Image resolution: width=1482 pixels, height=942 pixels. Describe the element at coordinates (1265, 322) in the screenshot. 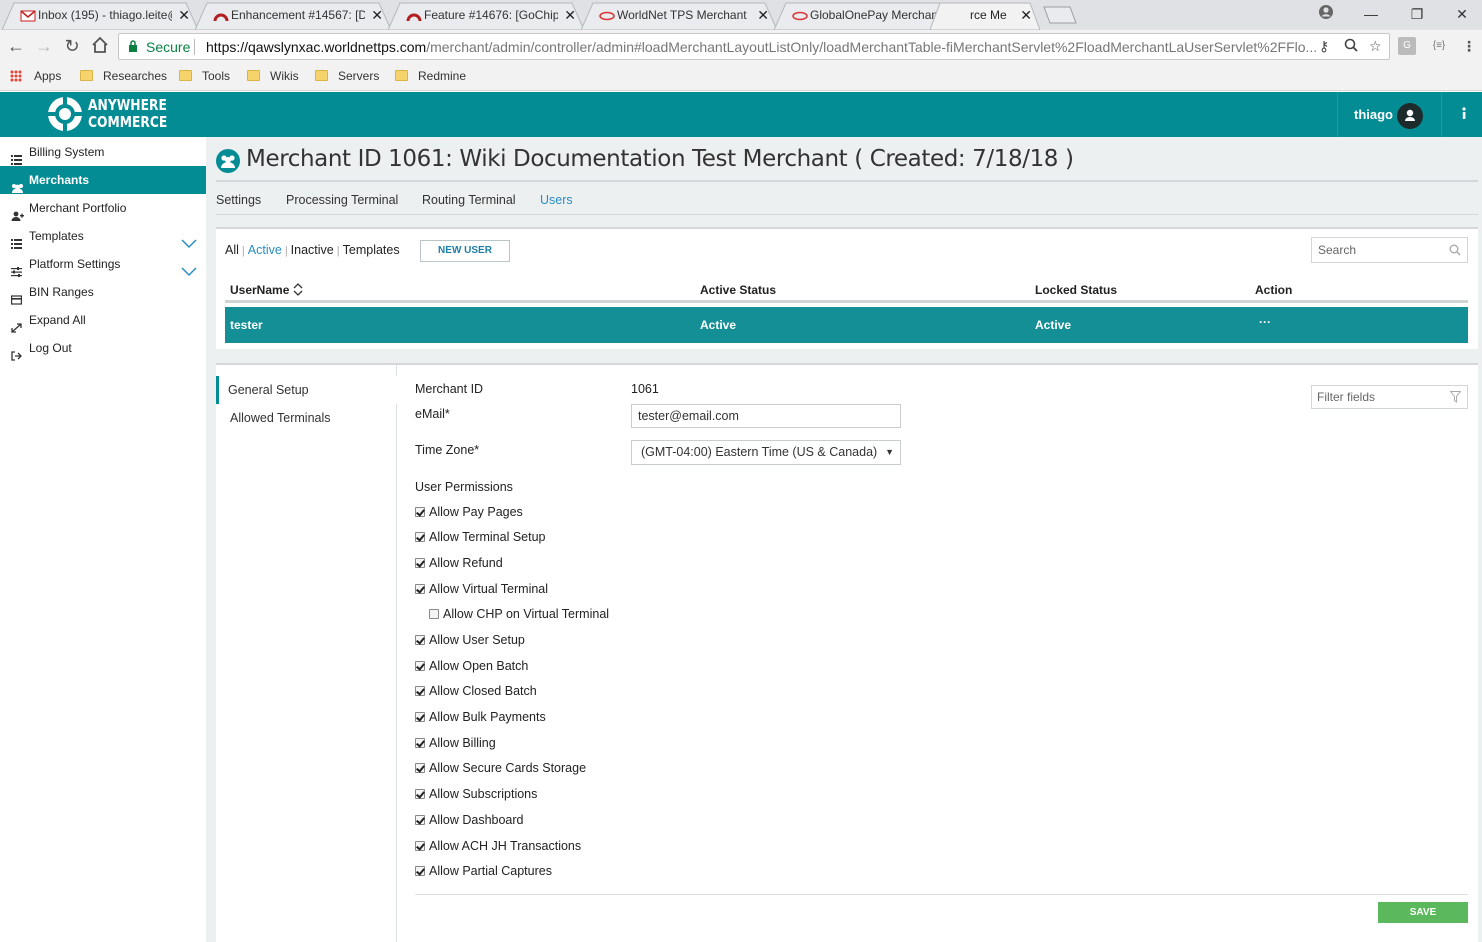

I see `row-actions-menu: ···` at that location.